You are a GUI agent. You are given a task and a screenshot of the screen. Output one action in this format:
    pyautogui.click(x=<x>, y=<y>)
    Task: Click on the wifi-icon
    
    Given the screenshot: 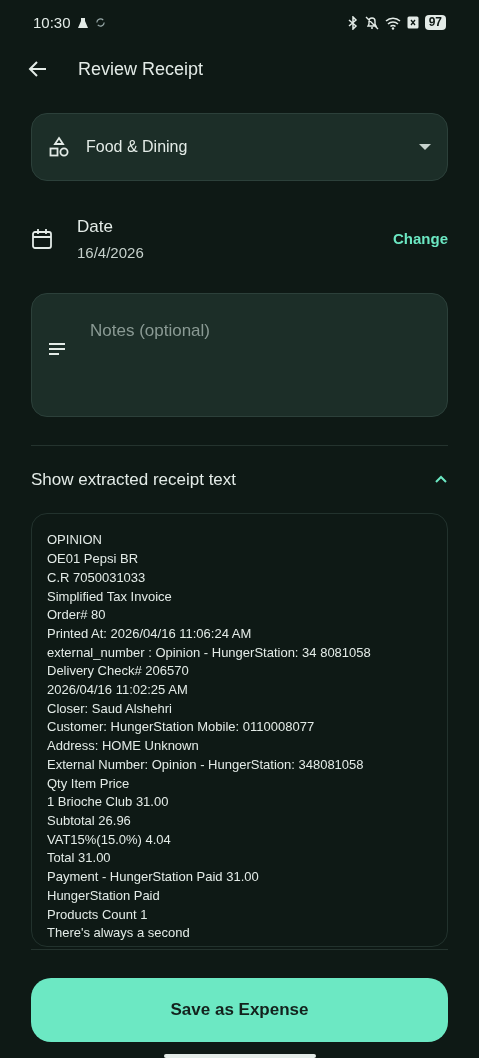 What is the action you would take?
    pyautogui.click(x=392, y=22)
    